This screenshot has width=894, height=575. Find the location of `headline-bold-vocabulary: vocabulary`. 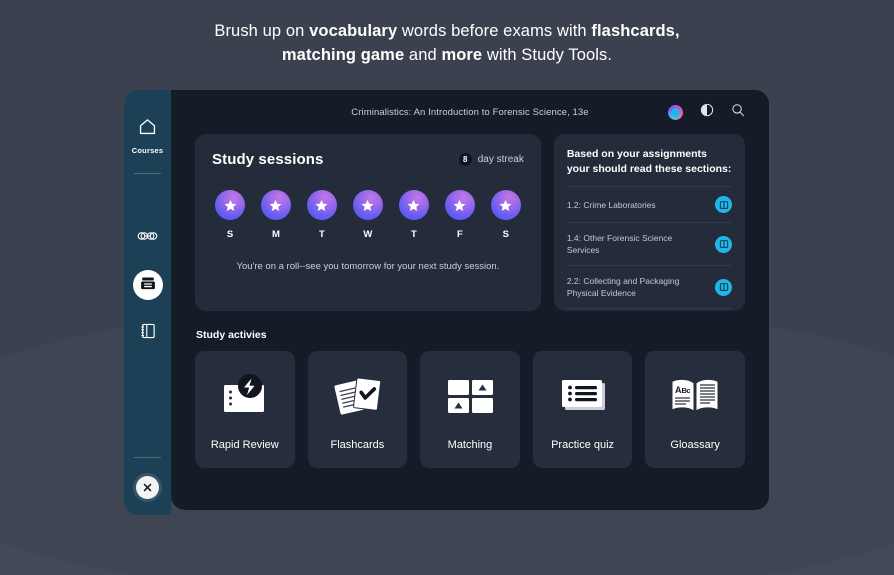

headline-bold-vocabulary: vocabulary is located at coordinates (353, 31).